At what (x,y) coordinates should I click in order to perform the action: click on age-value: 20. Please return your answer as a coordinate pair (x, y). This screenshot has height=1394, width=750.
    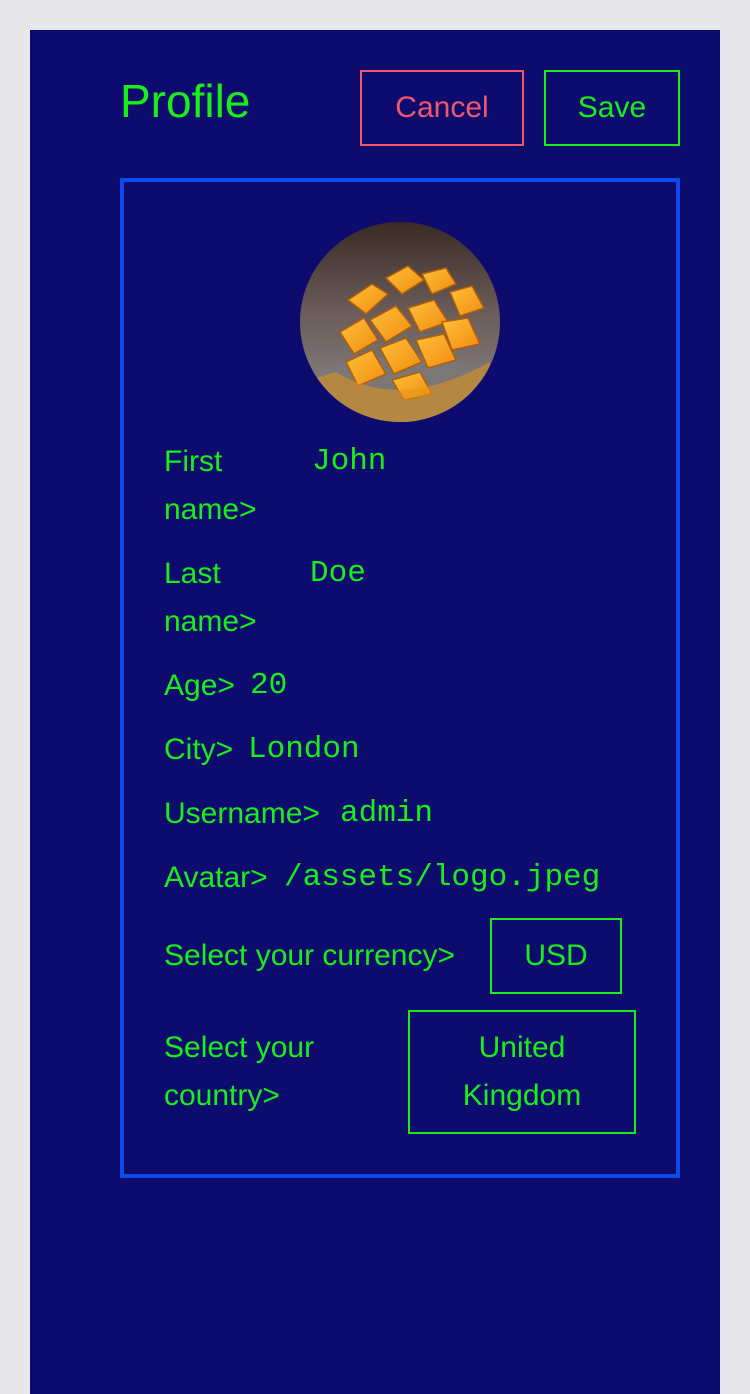
    Looking at the image, I should click on (269, 685).